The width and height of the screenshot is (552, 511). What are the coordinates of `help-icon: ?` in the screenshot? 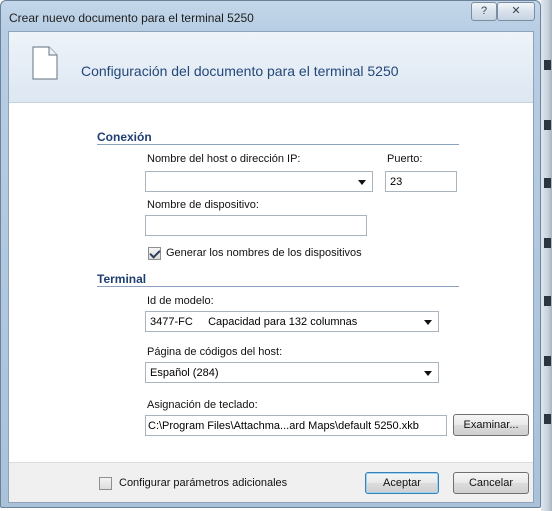 It's located at (484, 11).